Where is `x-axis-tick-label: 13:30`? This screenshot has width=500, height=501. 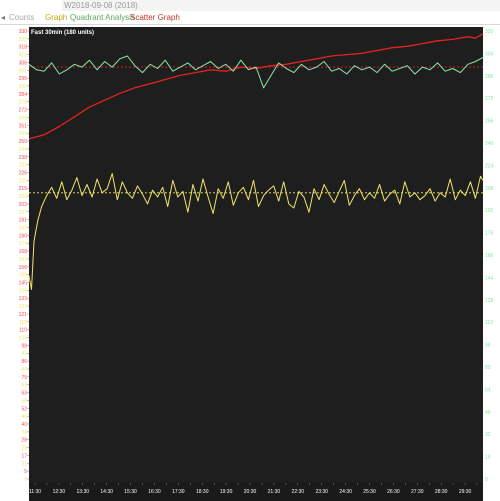 x-axis-tick-label: 13:30 is located at coordinates (83, 492).